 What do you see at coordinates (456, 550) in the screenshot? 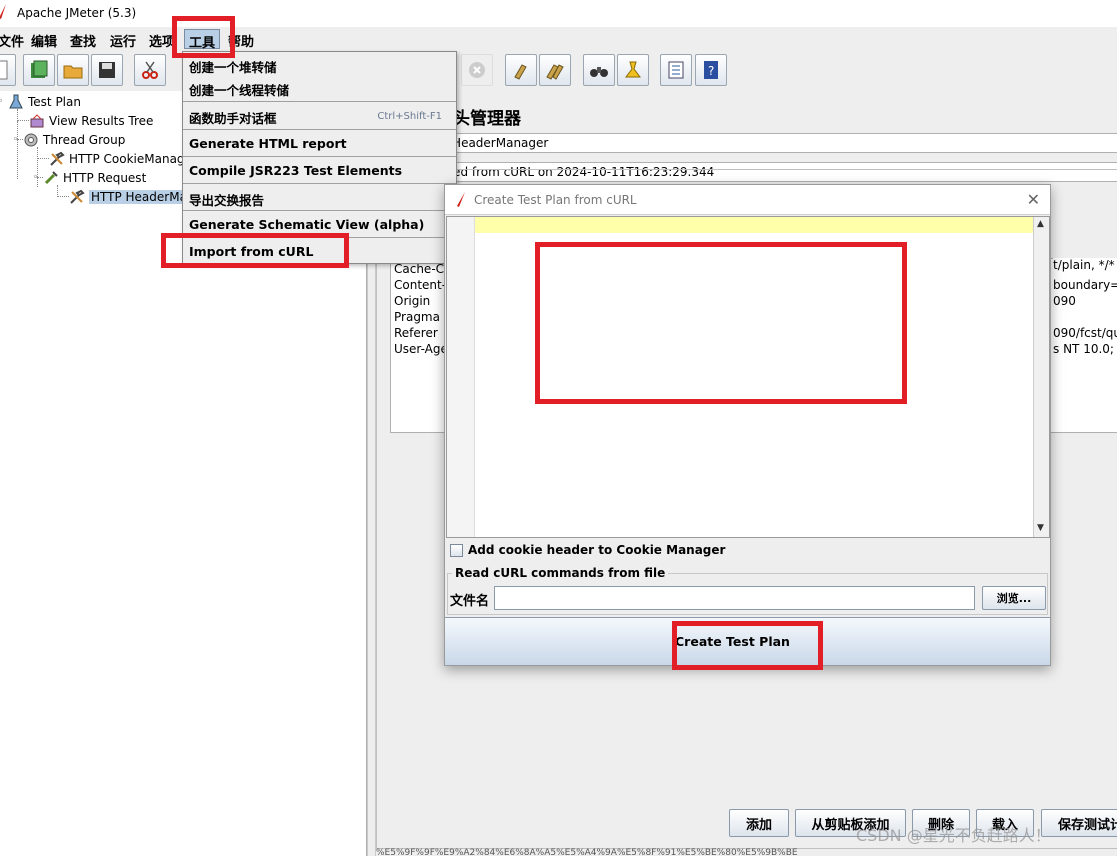
I see `cookie-checkbox` at bounding box center [456, 550].